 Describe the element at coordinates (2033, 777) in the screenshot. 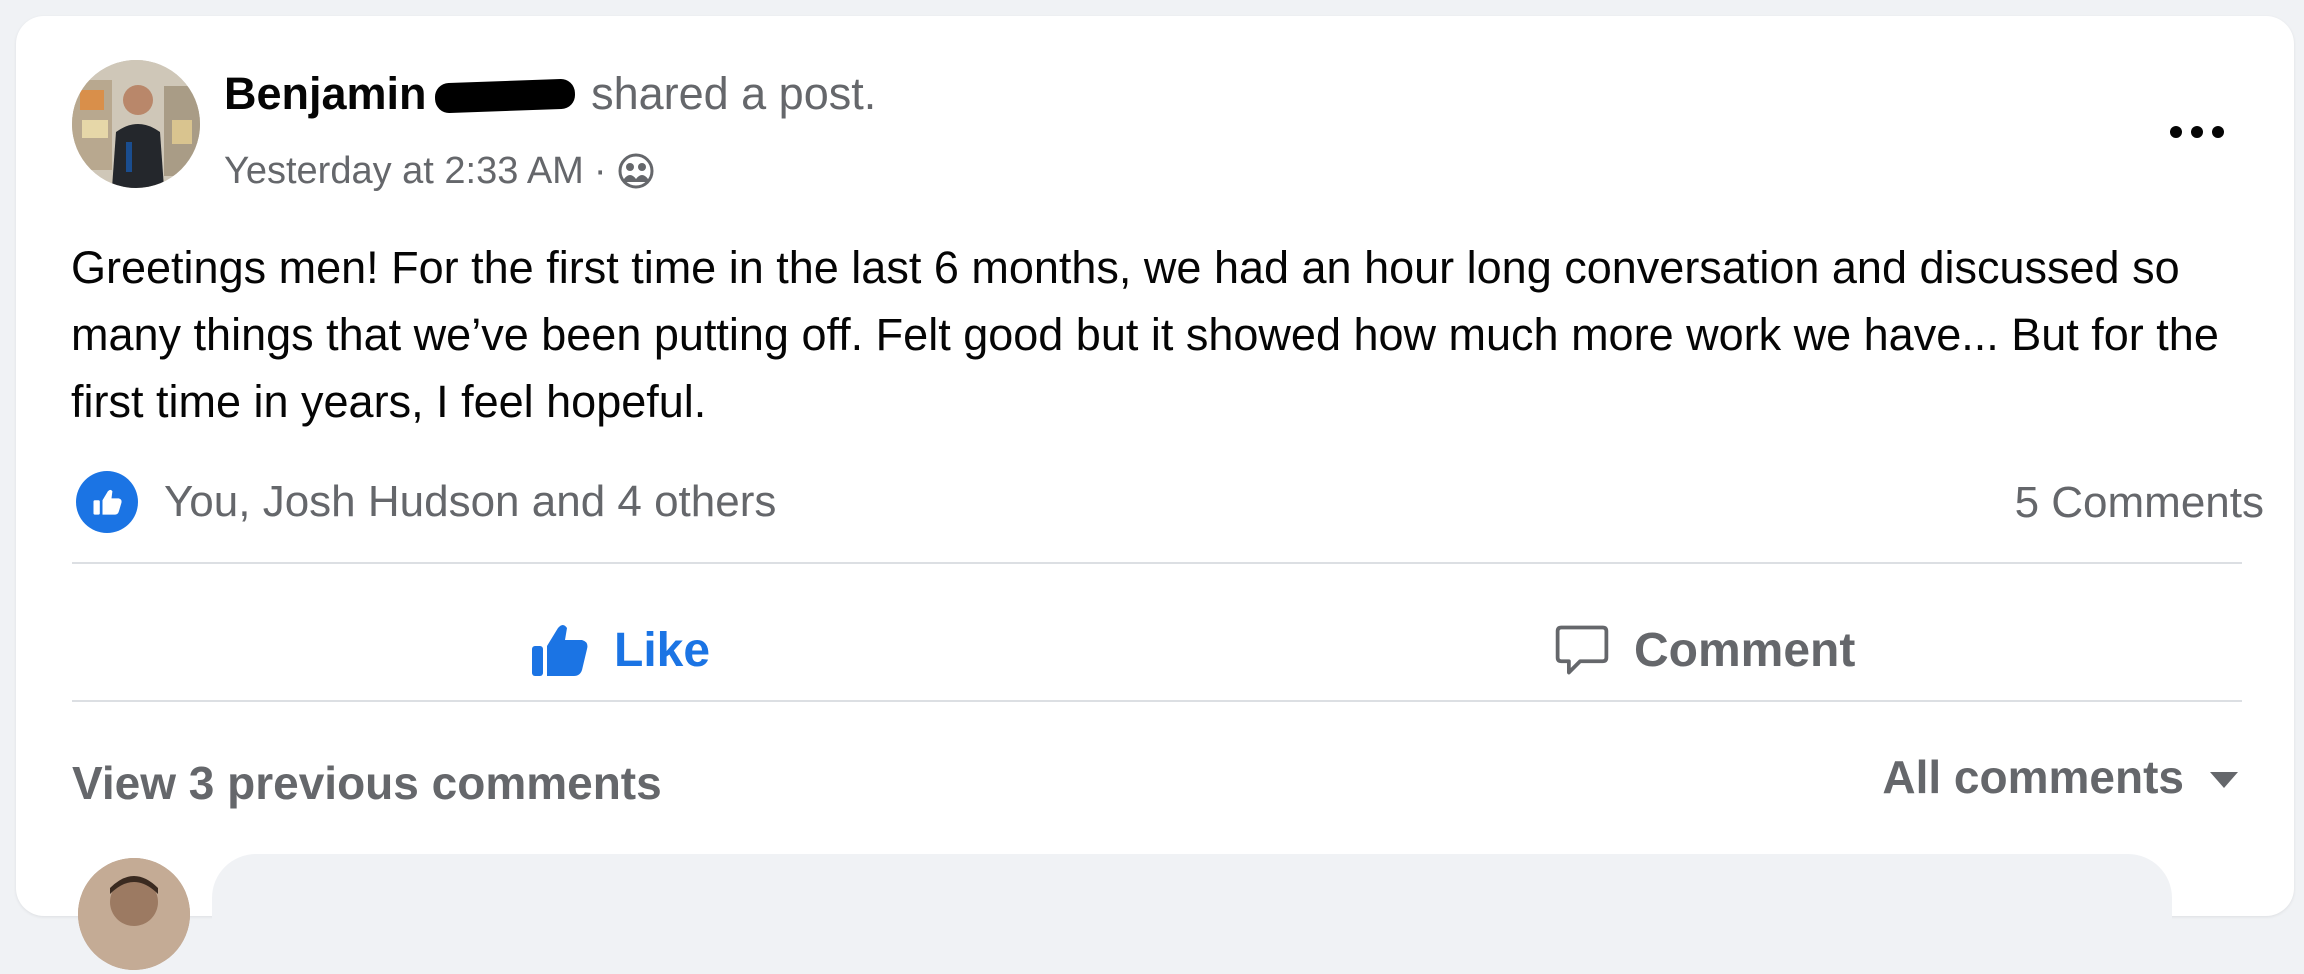

I see `all-comments-label: All comments` at that location.